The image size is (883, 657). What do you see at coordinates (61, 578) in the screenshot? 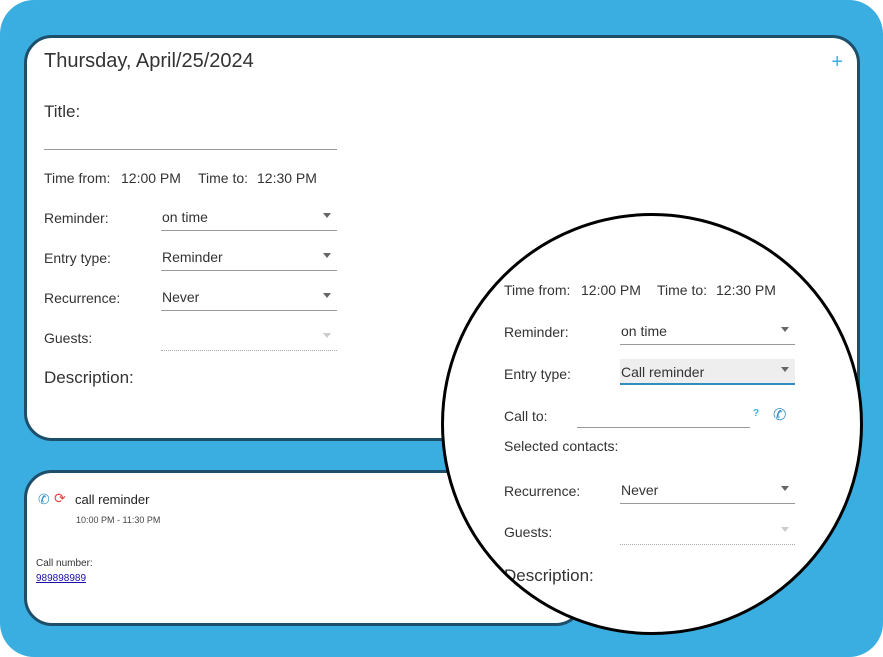
I see `call-number-link: 989898989` at bounding box center [61, 578].